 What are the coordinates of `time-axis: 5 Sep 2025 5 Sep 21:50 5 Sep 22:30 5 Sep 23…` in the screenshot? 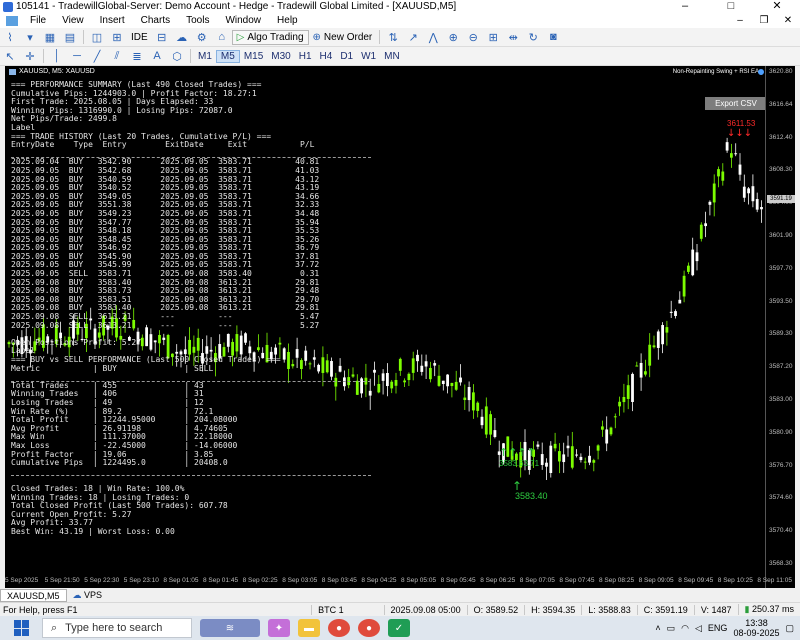 It's located at (398, 581).